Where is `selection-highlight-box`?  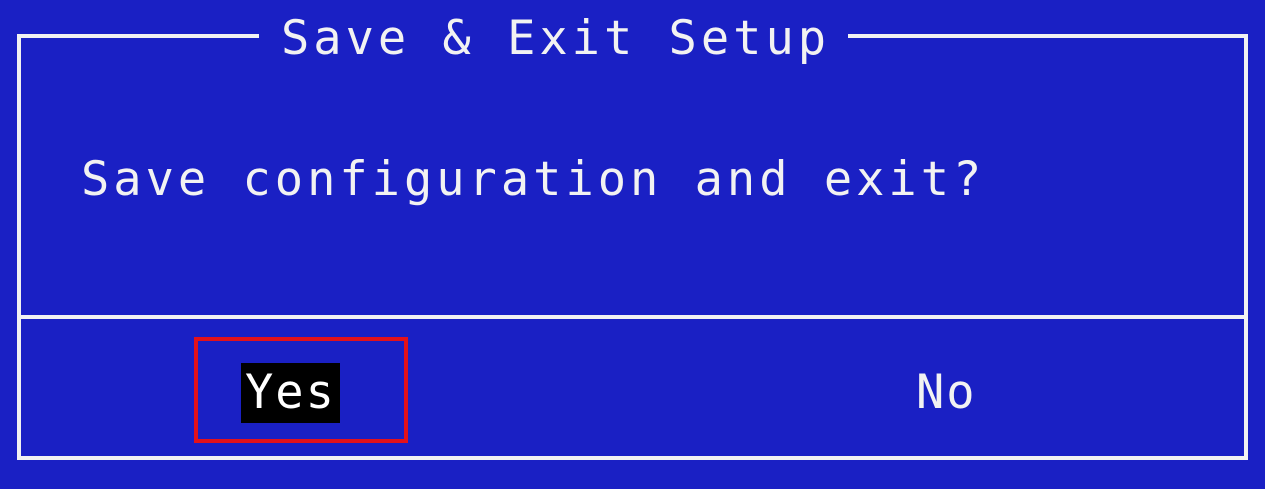 selection-highlight-box is located at coordinates (301, 390).